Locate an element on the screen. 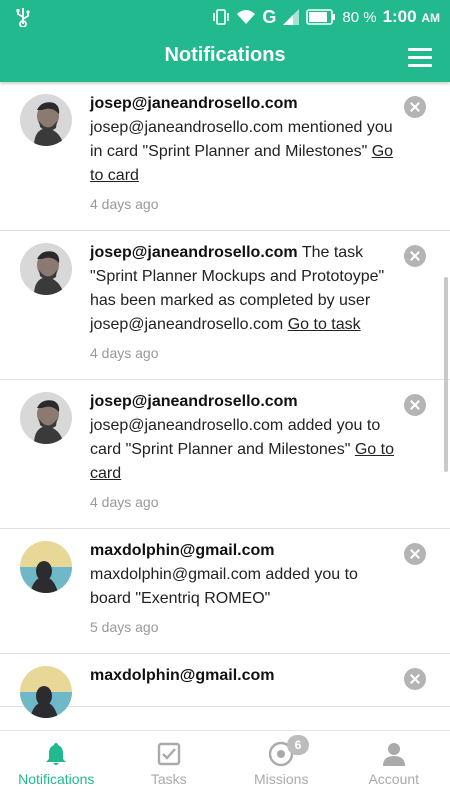 This screenshot has width=450, height=800. status-bar: G 80 % 1:00 AM is located at coordinates (225, 17).